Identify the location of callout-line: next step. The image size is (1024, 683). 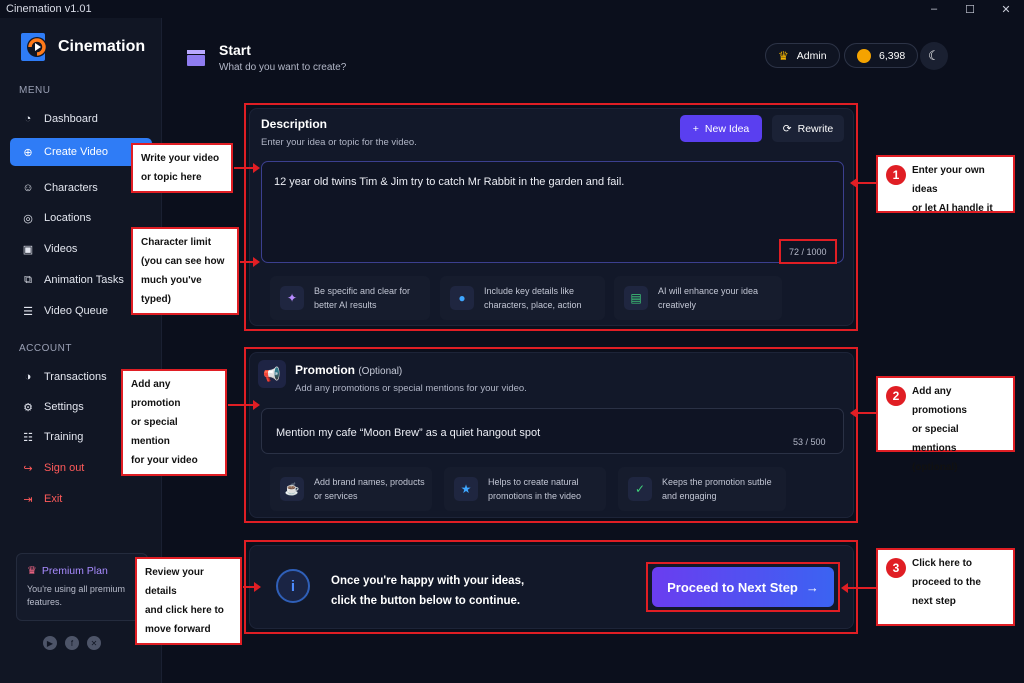
(934, 601).